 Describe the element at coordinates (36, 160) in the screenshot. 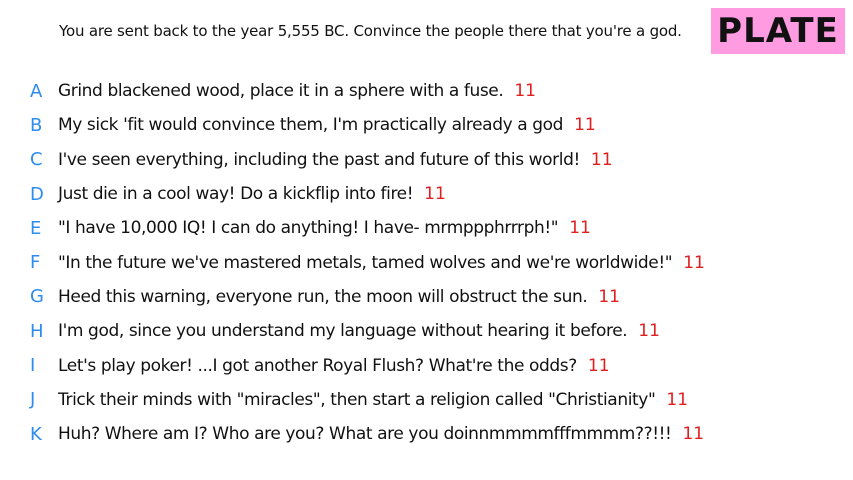

I see `option-letter: C` at that location.